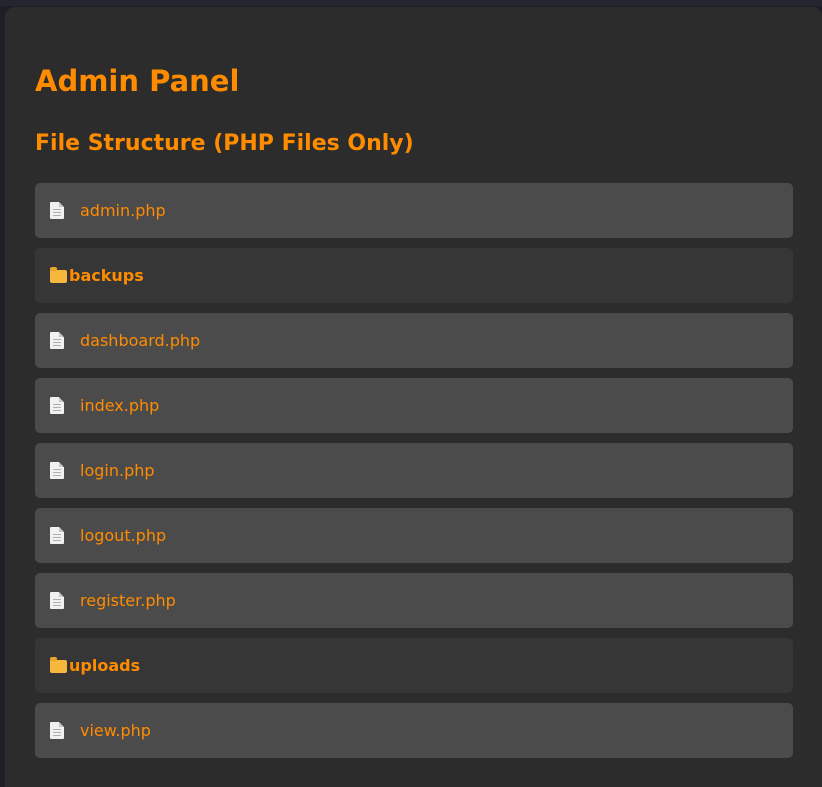  What do you see at coordinates (414, 665) in the screenshot?
I see `folder-row-uploads: uploads` at bounding box center [414, 665].